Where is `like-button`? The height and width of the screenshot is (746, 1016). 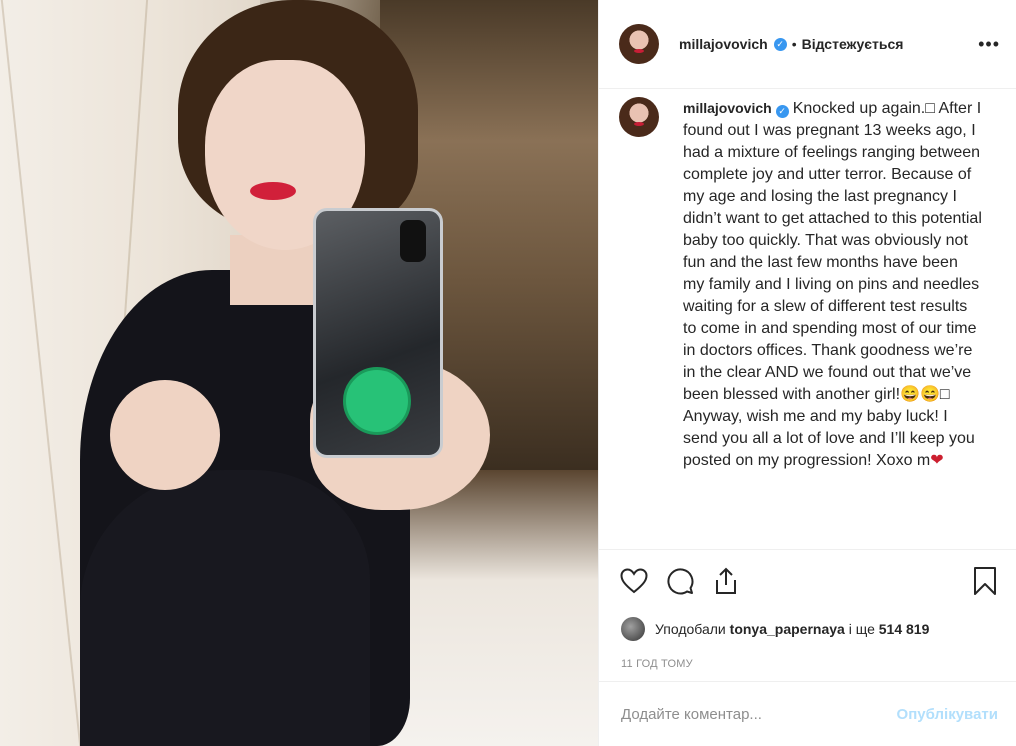
like-button is located at coordinates (634, 581).